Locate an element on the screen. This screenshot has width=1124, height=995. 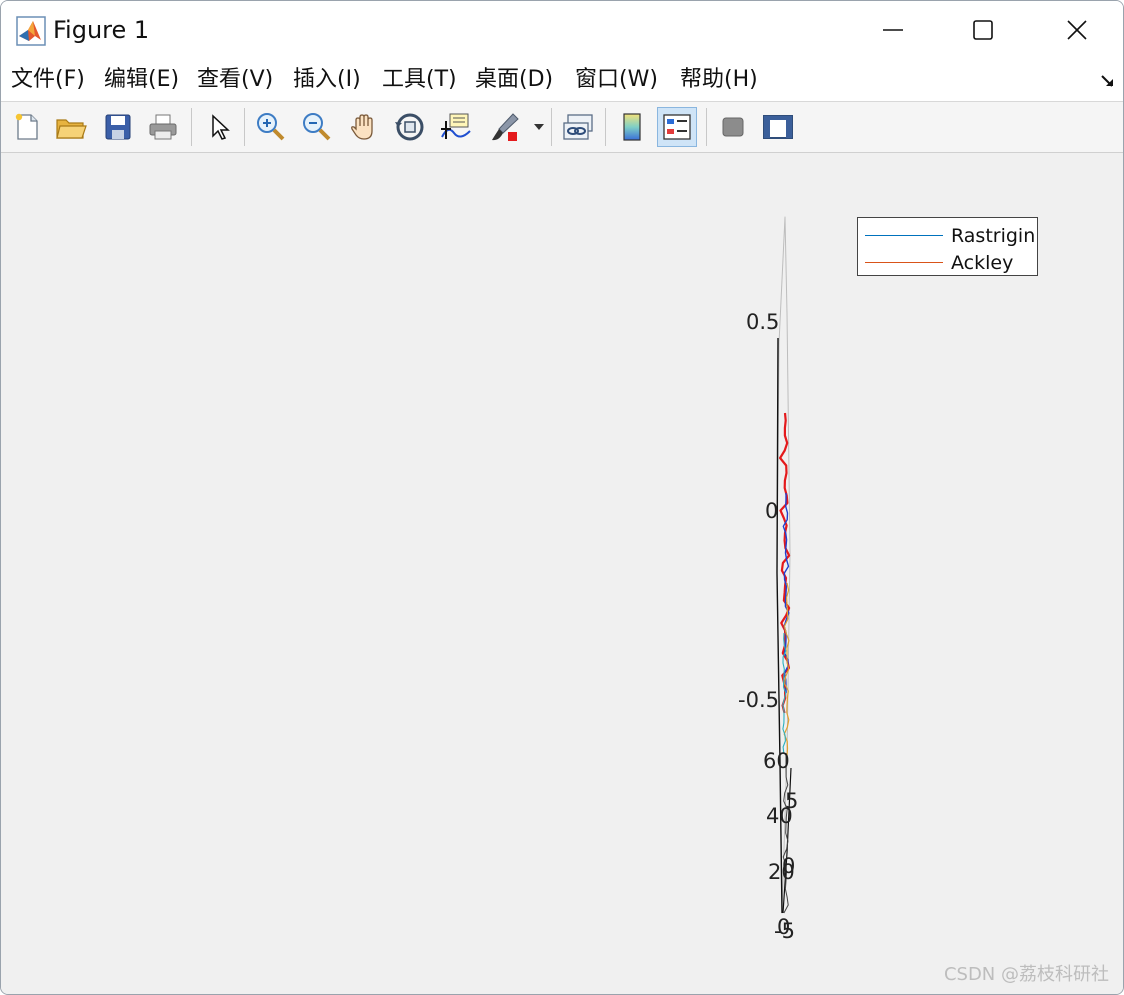
rotate-3d-icon is located at coordinates (409, 127).